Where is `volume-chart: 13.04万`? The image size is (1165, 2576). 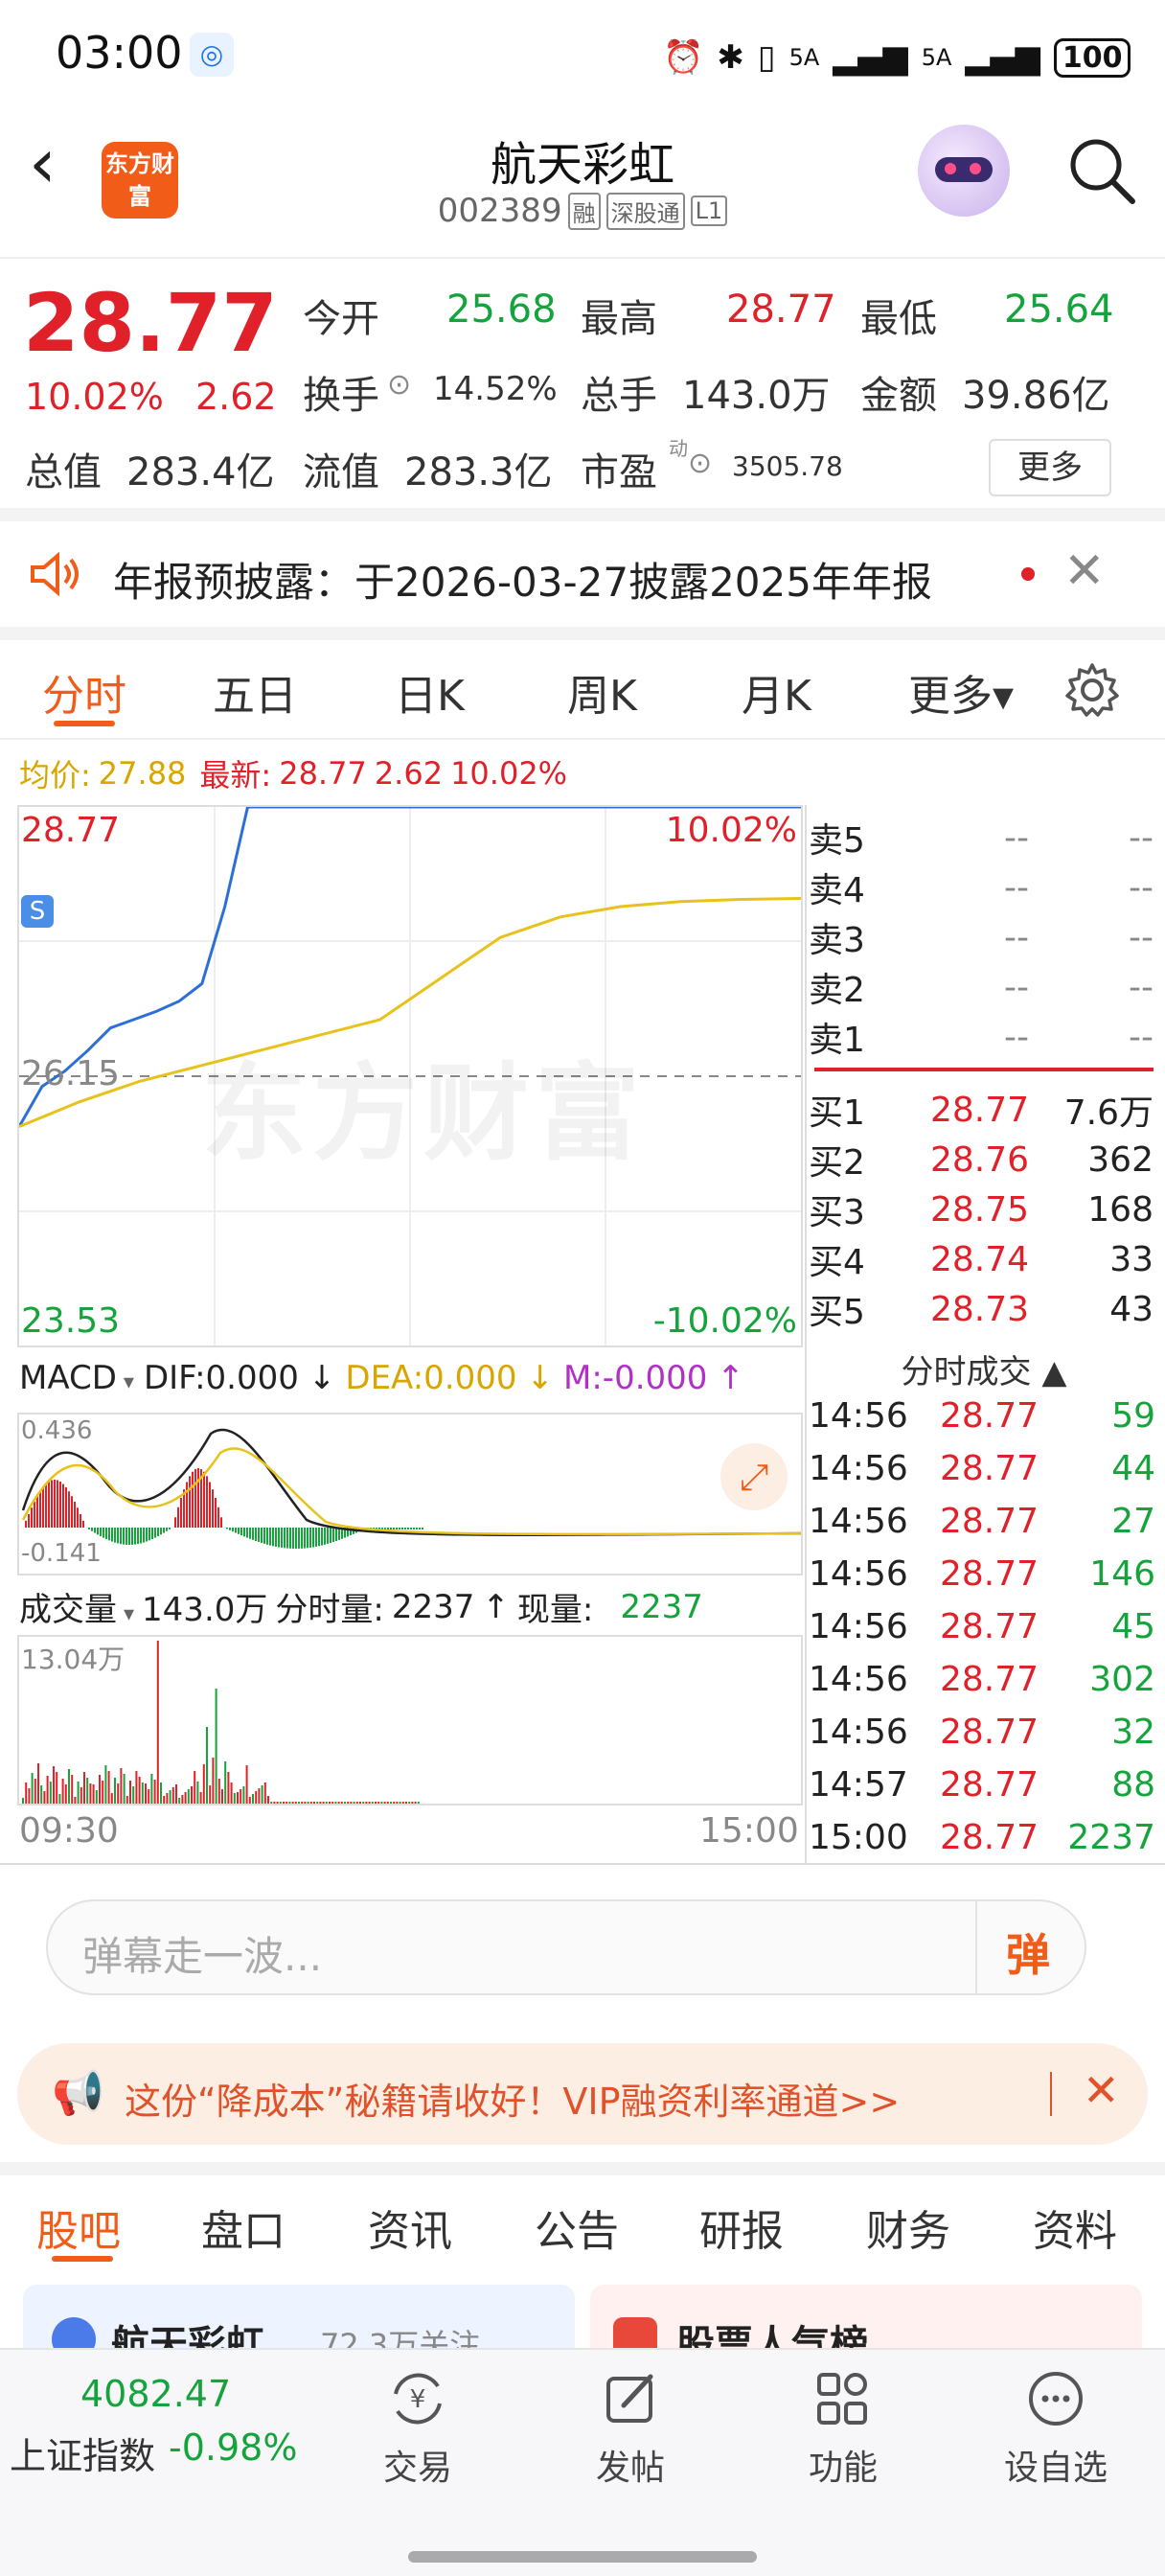 volume-chart: 13.04万 is located at coordinates (410, 1720).